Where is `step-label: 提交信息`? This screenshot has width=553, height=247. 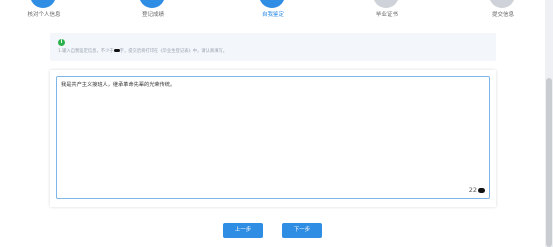
step-label: 提交信息 is located at coordinates (502, 15).